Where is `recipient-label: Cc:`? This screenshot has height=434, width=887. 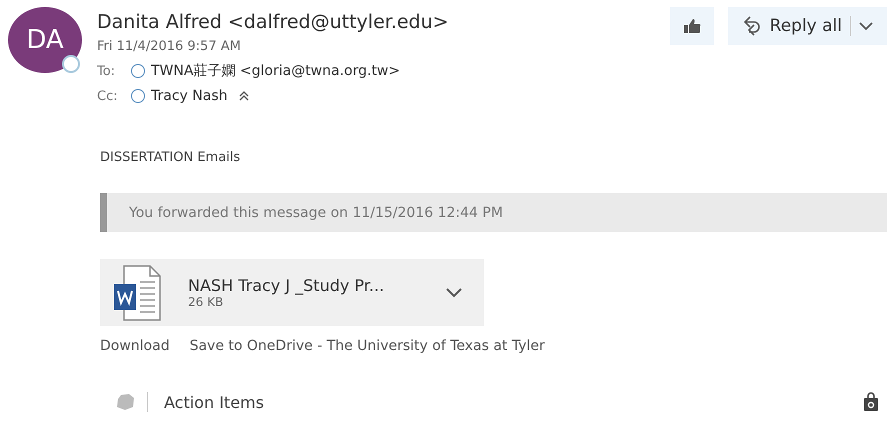
recipient-label: Cc: is located at coordinates (108, 96).